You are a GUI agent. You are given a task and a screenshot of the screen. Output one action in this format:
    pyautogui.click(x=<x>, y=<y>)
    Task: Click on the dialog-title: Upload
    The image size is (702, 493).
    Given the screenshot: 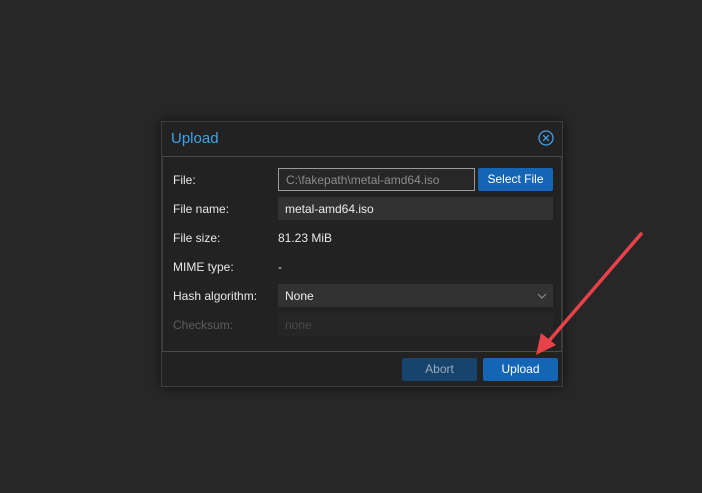 What is the action you would take?
    pyautogui.click(x=195, y=138)
    